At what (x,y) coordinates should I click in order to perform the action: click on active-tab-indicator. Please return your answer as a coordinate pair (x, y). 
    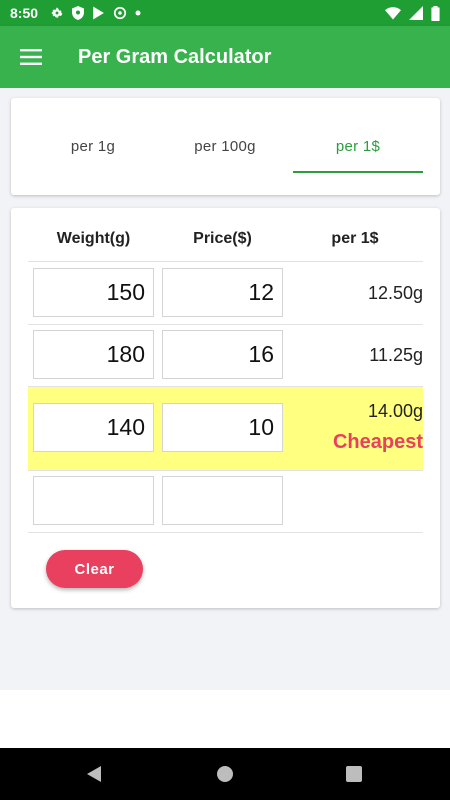
    Looking at the image, I should click on (358, 172).